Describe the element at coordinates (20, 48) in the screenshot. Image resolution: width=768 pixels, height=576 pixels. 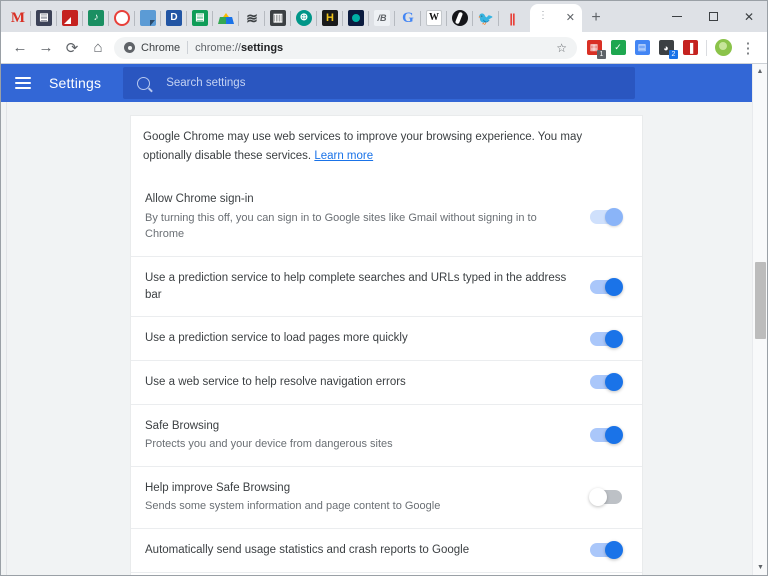
I see `back-icon: ←` at that location.